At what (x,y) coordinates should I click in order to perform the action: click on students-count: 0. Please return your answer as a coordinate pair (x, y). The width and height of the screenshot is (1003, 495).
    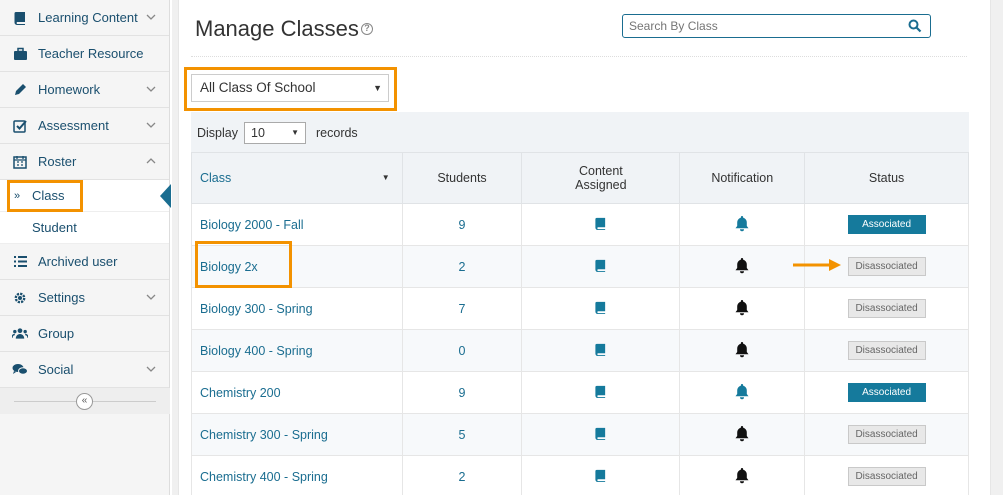
    Looking at the image, I should click on (462, 350).